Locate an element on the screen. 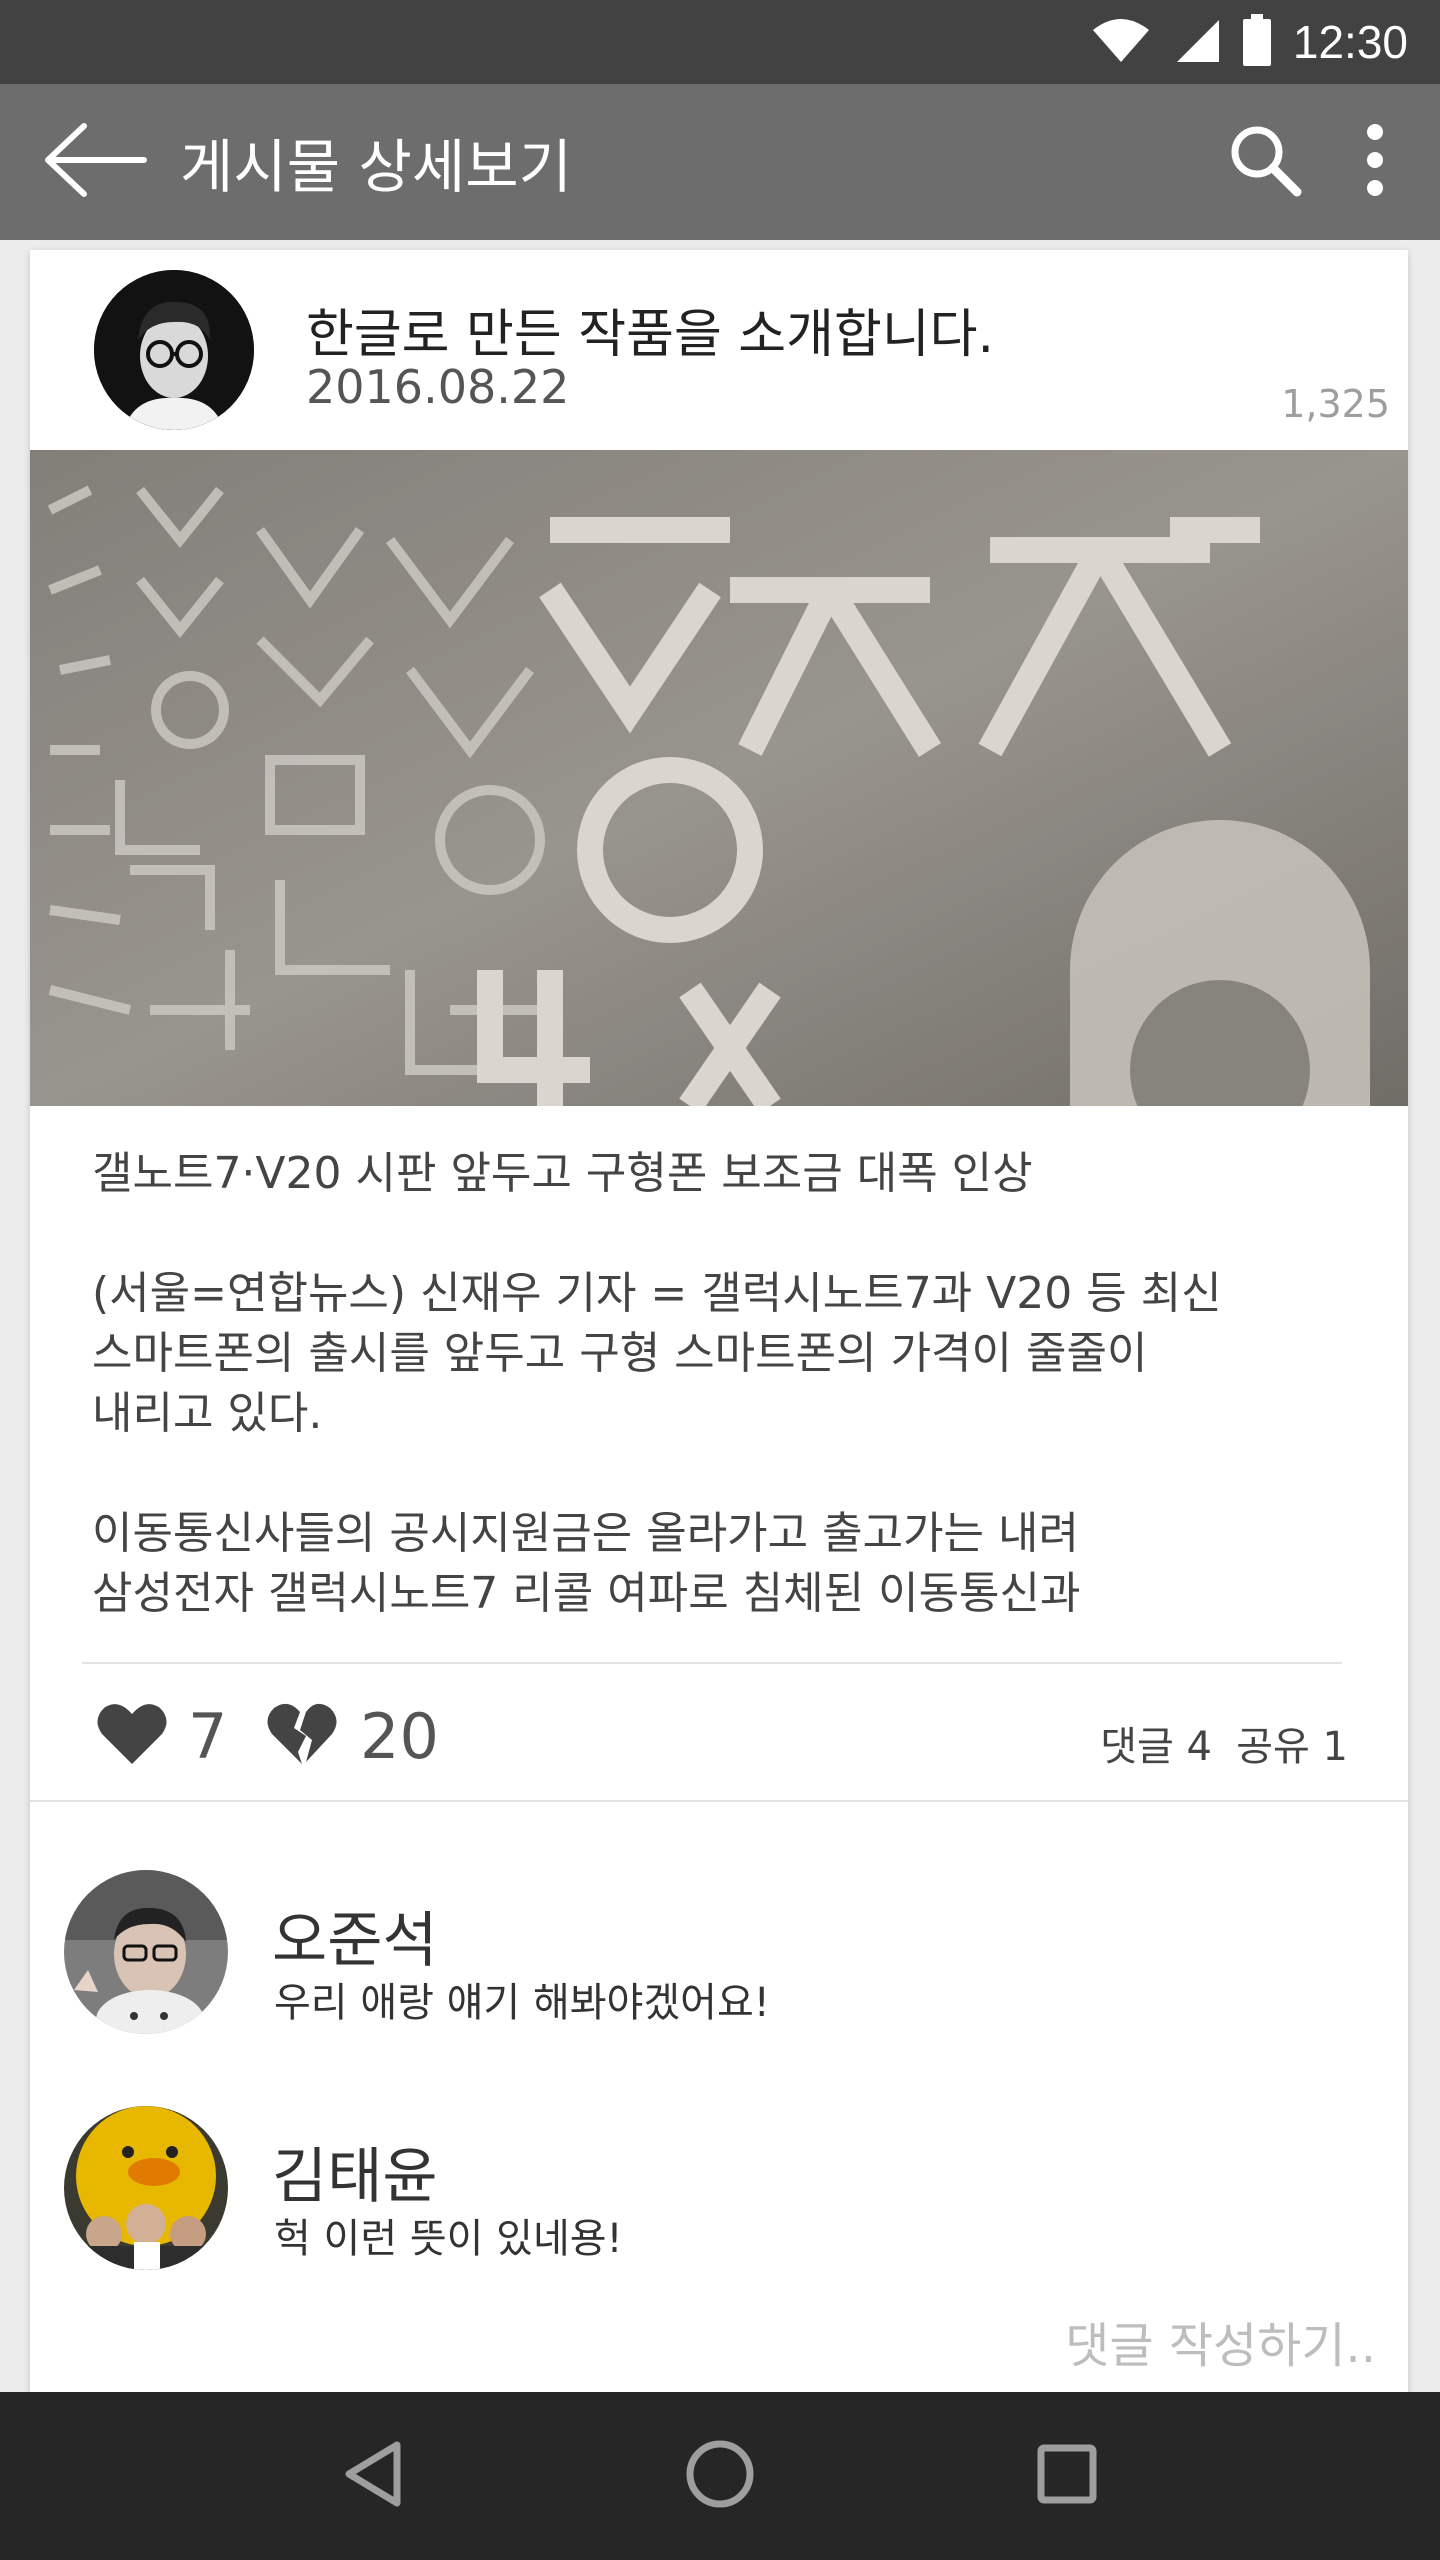 Image resolution: width=1440 pixels, height=2560 pixels. circle-home-icon is located at coordinates (720, 2476).